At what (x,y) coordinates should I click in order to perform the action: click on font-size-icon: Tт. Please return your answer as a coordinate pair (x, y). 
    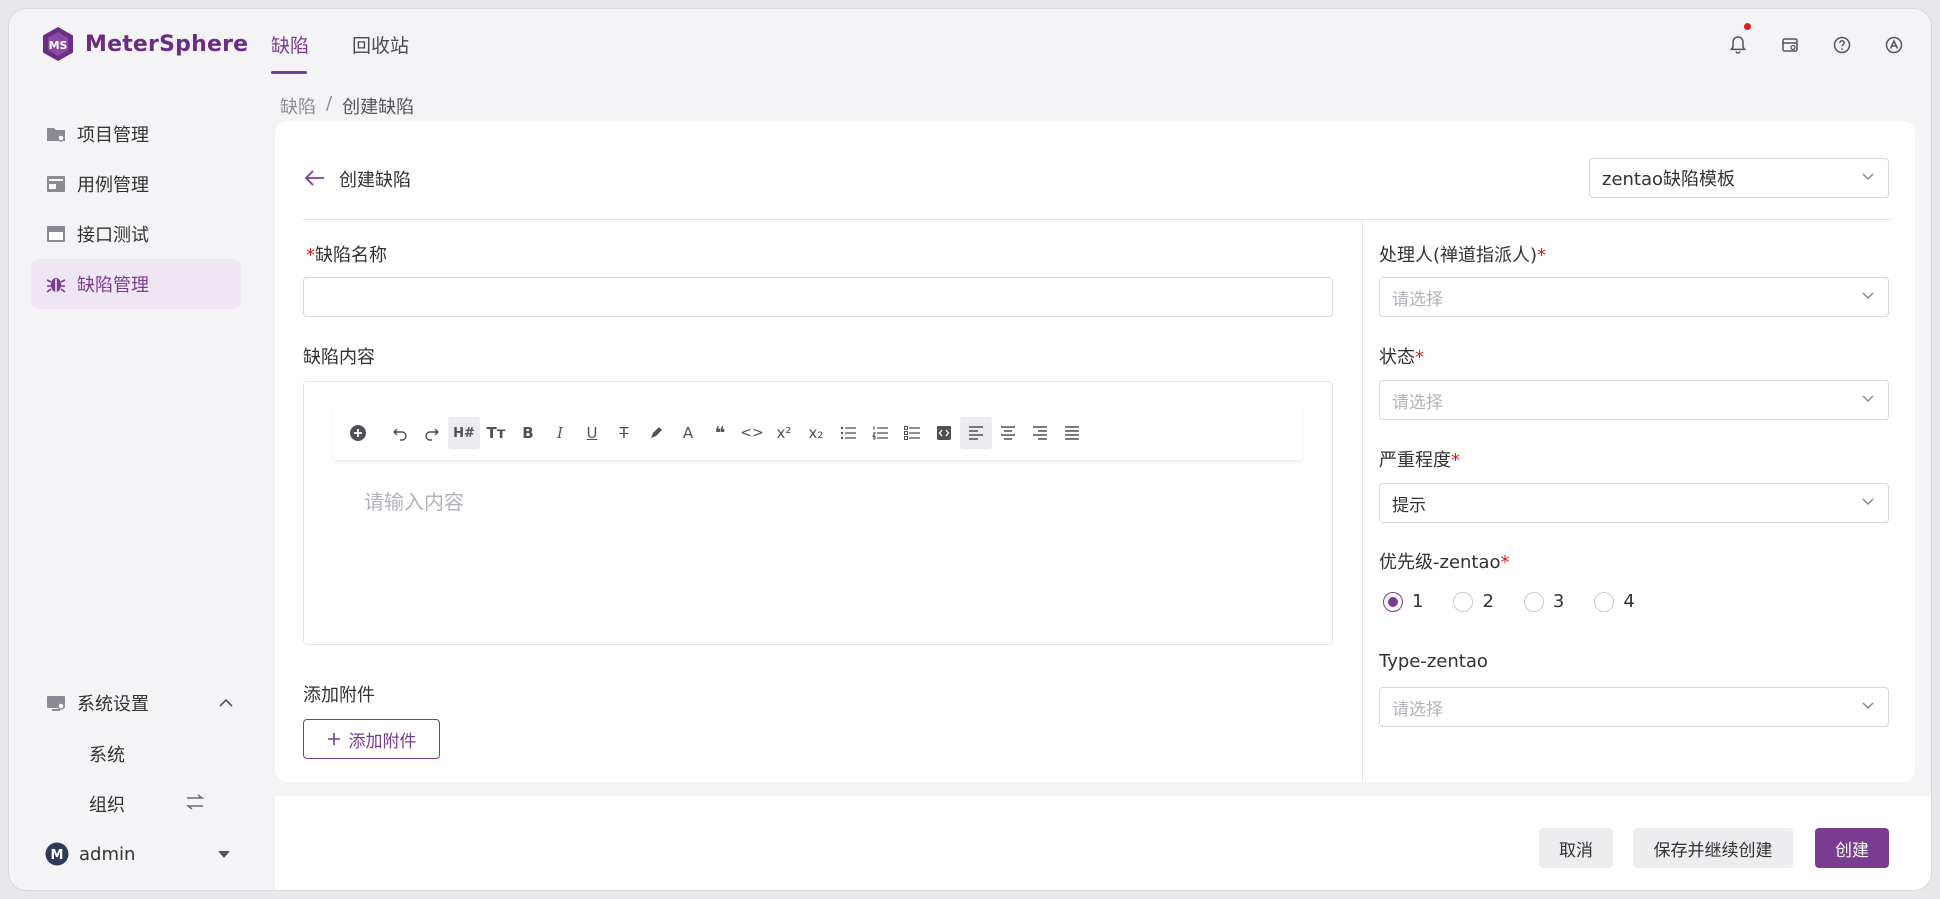
    Looking at the image, I should click on (496, 433).